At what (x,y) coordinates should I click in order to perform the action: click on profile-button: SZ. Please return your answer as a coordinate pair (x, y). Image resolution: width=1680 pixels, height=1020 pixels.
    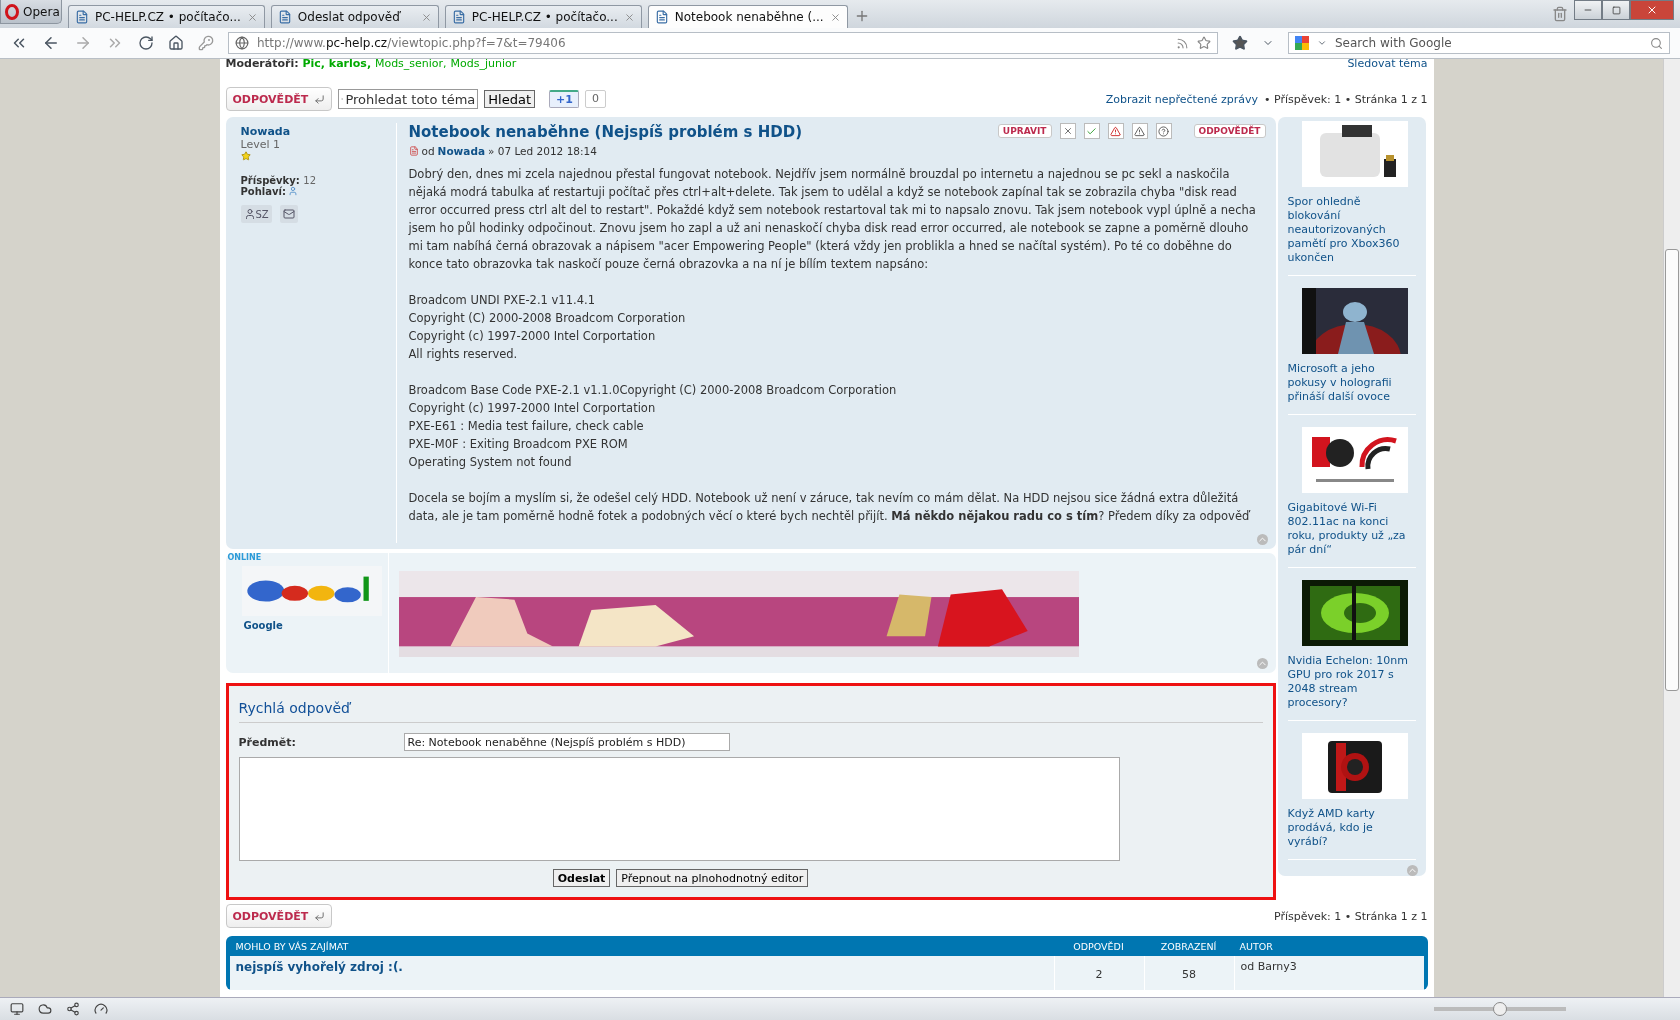
    Looking at the image, I should click on (256, 214).